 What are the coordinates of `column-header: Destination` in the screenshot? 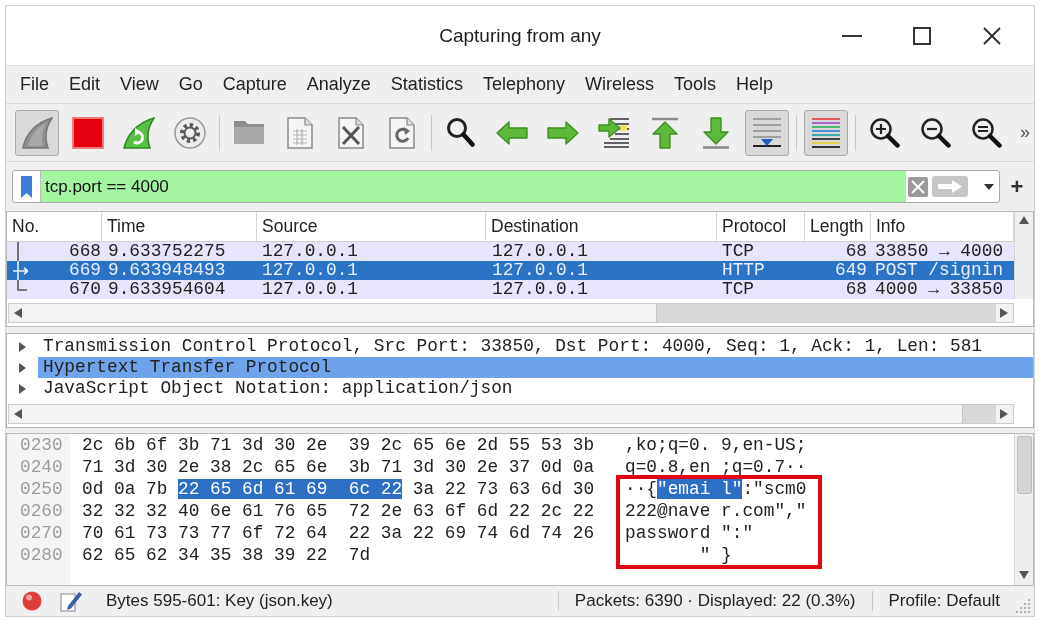 It's located at (601, 226).